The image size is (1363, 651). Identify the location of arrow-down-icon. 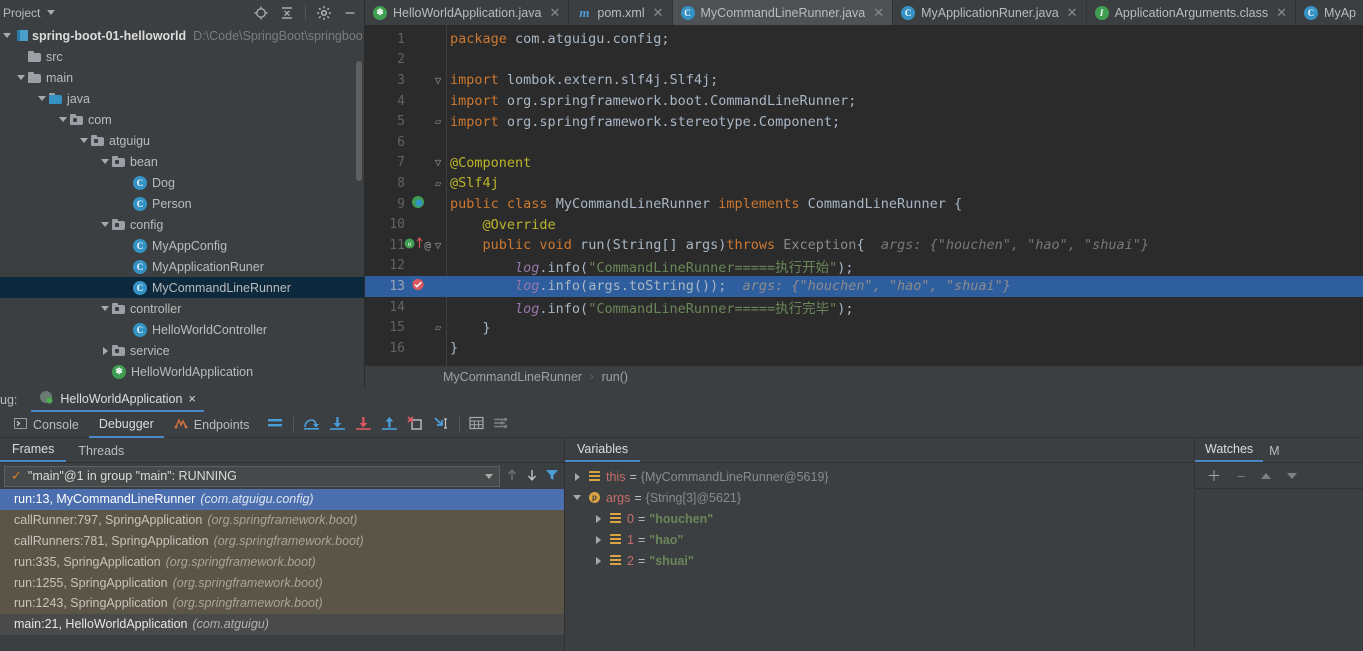
(532, 476).